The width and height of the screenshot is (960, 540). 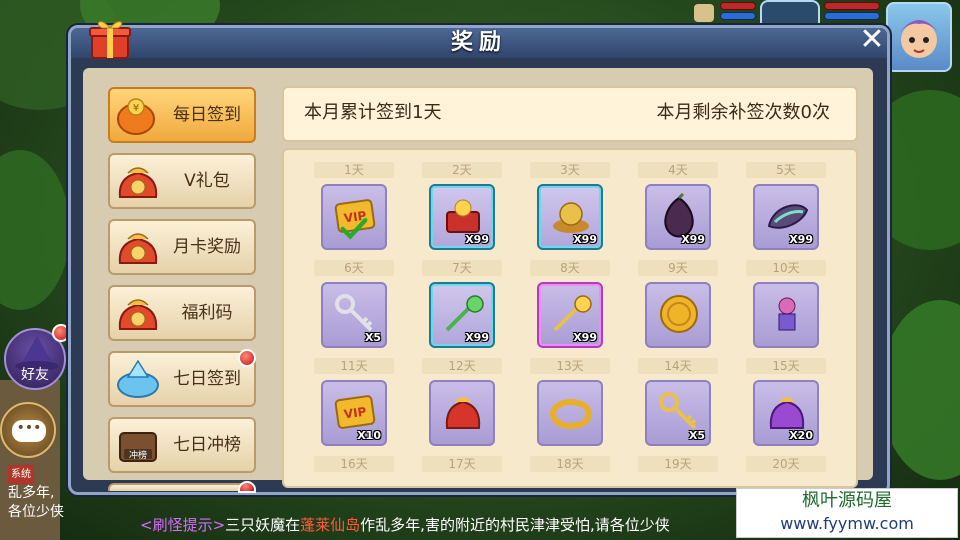 I want to click on day-label: 13天, so click(x=570, y=366).